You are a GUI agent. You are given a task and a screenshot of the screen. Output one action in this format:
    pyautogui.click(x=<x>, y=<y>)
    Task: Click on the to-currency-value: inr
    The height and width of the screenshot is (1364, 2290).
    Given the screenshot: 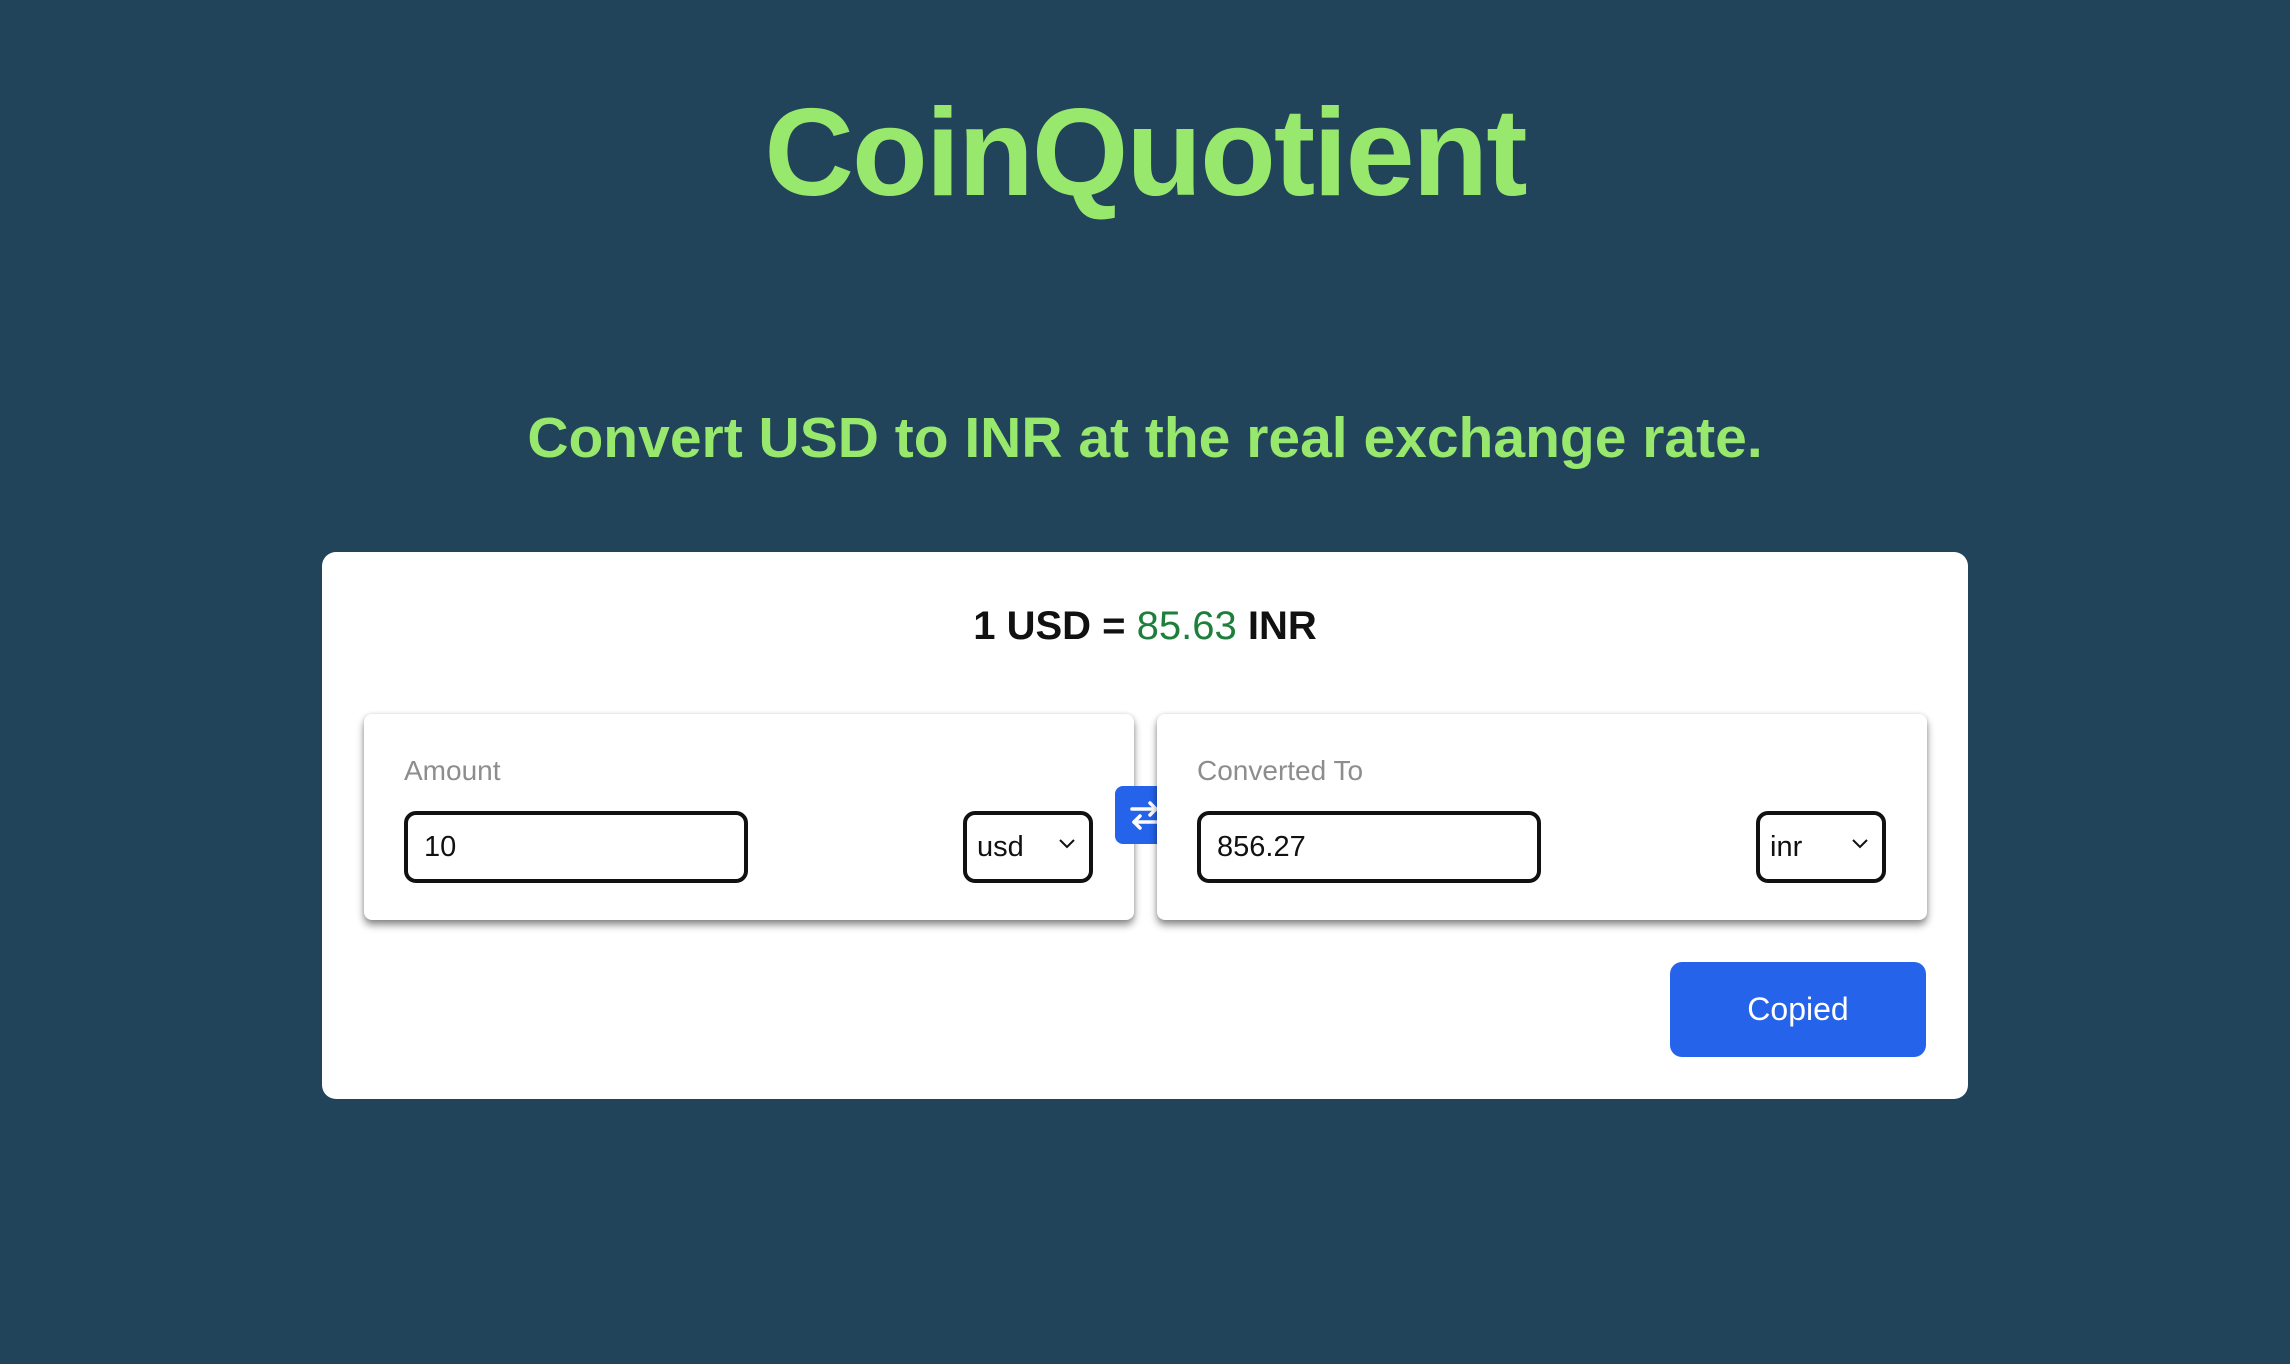 What is the action you would take?
    pyautogui.click(x=1786, y=847)
    